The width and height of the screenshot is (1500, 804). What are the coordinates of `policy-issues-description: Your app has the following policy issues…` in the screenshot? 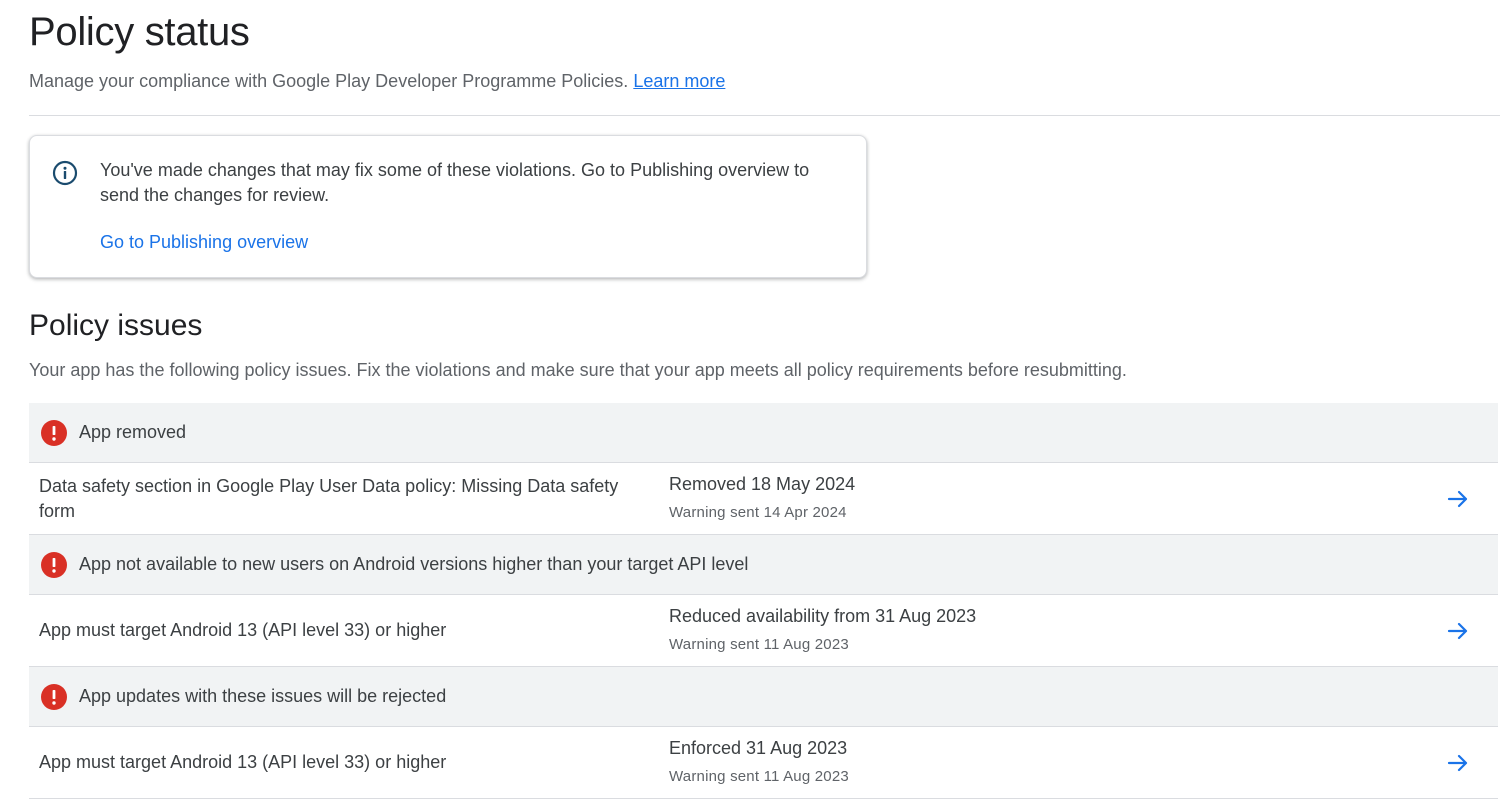 It's located at (578, 370).